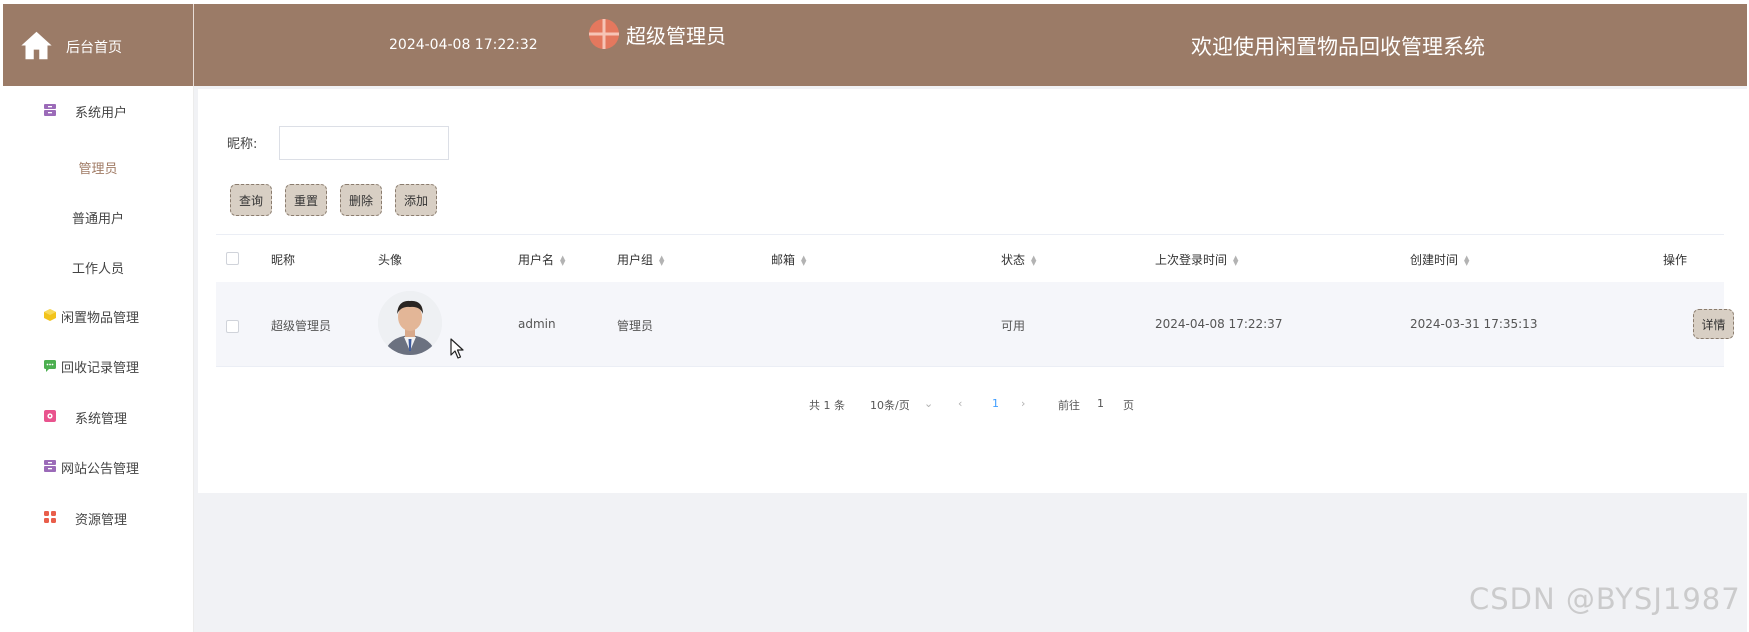  I want to click on current-user-name: 超级管理员, so click(676, 36).